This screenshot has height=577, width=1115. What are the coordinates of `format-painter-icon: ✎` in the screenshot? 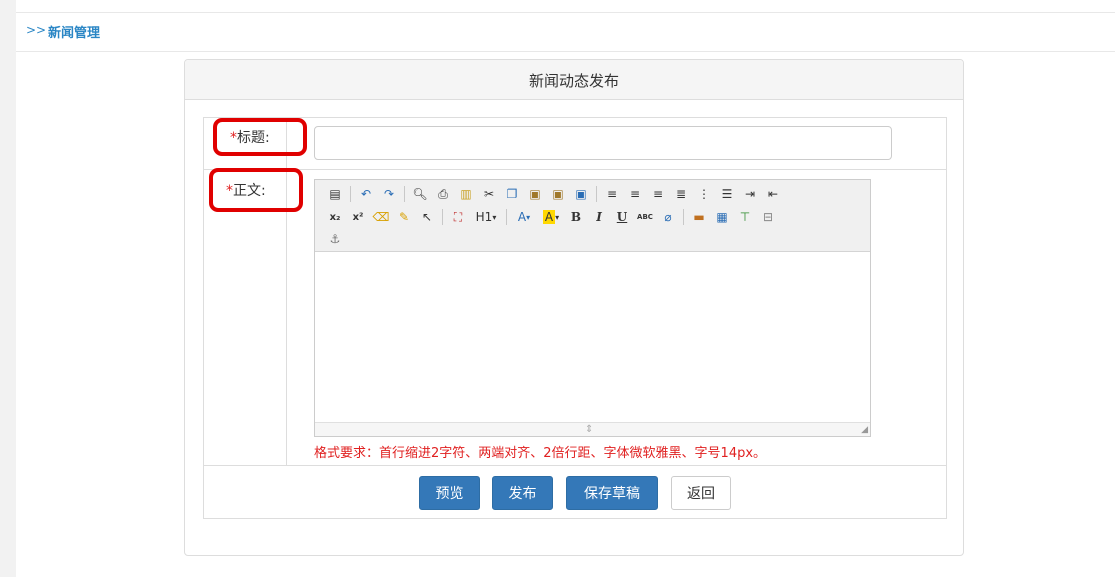 It's located at (404, 217).